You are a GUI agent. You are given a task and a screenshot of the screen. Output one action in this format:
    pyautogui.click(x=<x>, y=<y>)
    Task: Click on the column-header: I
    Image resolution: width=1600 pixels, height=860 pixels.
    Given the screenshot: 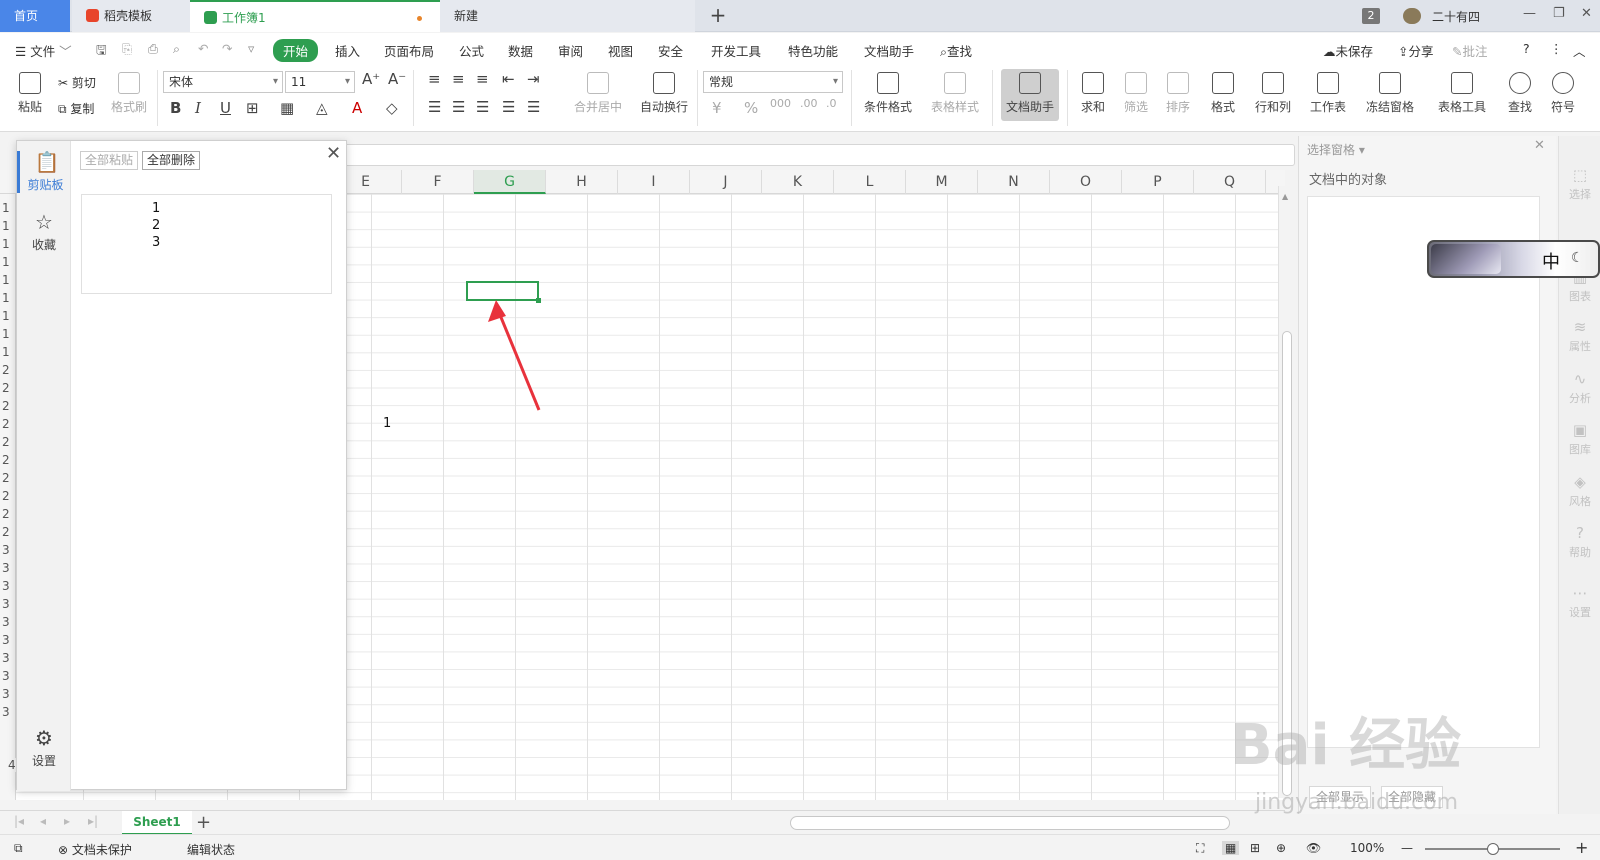 What is the action you would take?
    pyautogui.click(x=654, y=182)
    